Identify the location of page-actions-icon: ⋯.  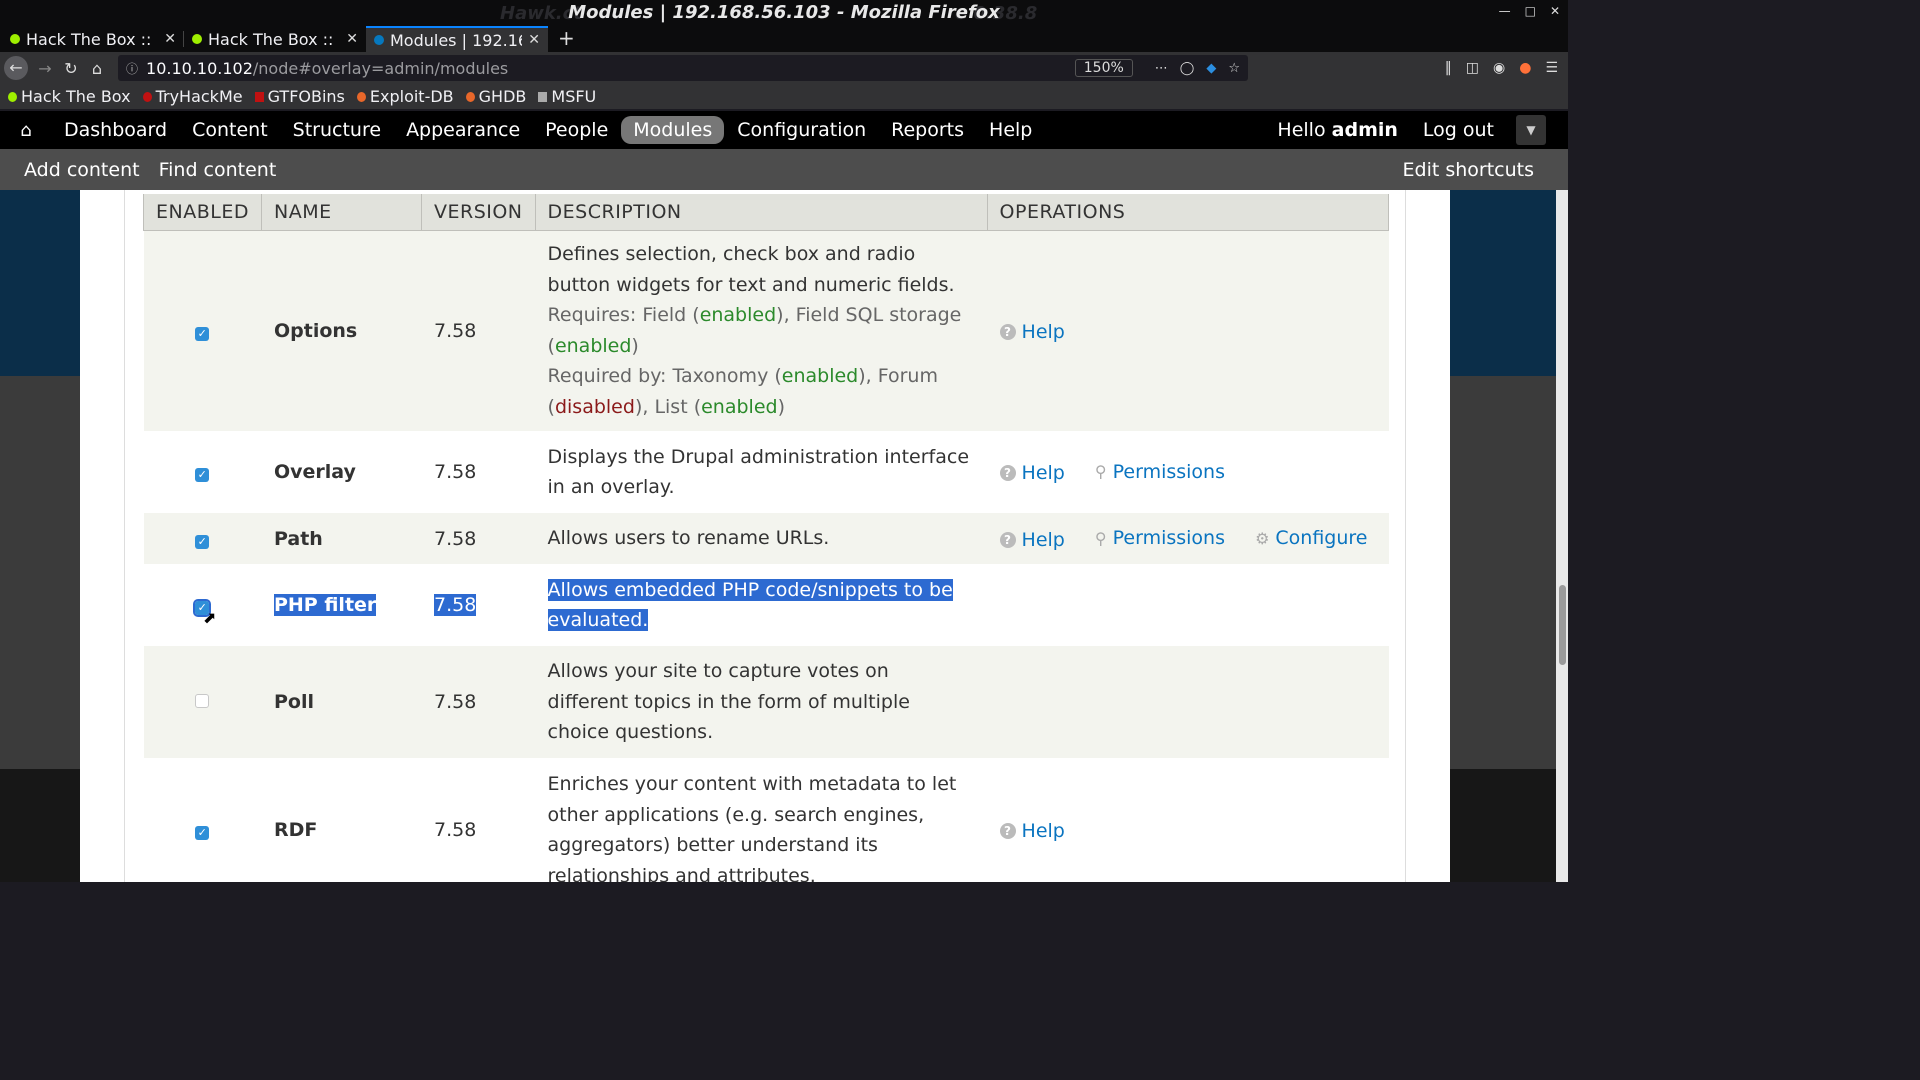
(1161, 68).